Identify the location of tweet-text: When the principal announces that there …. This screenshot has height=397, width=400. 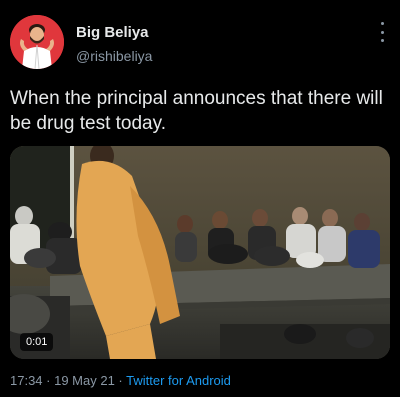
(196, 111).